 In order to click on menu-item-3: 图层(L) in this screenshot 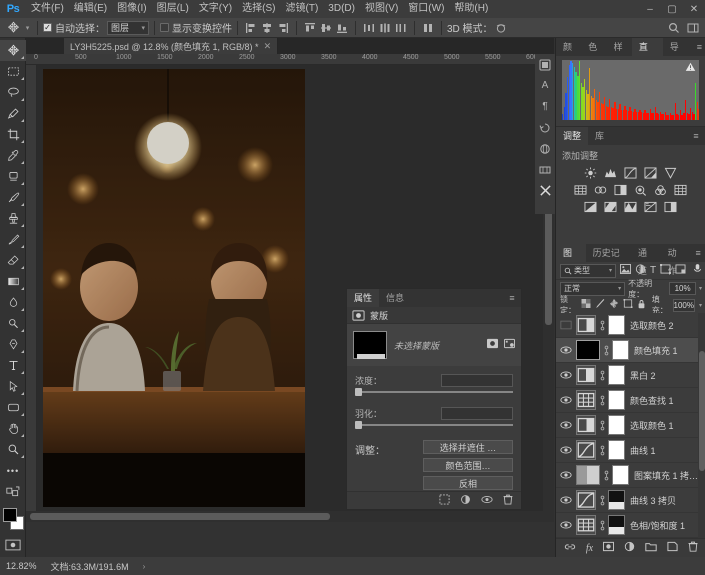, I will do `click(173, 9)`.